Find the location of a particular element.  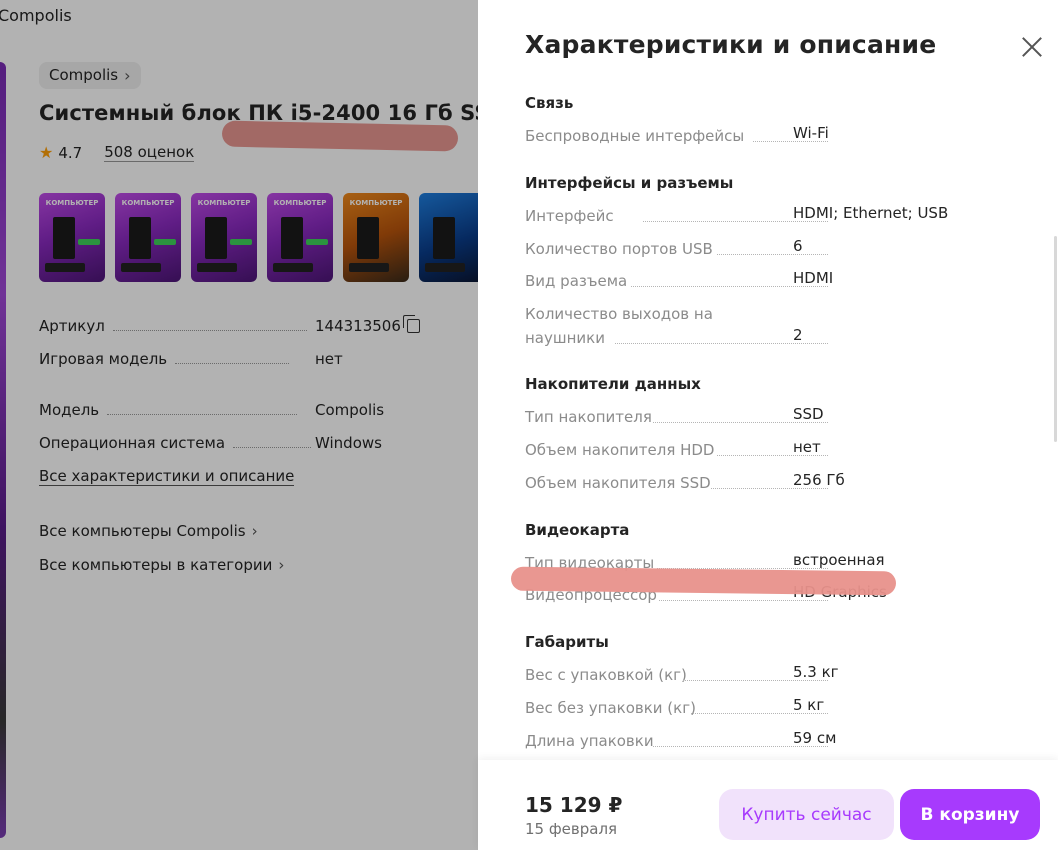

spec-key: Интерфейс is located at coordinates (569, 216).